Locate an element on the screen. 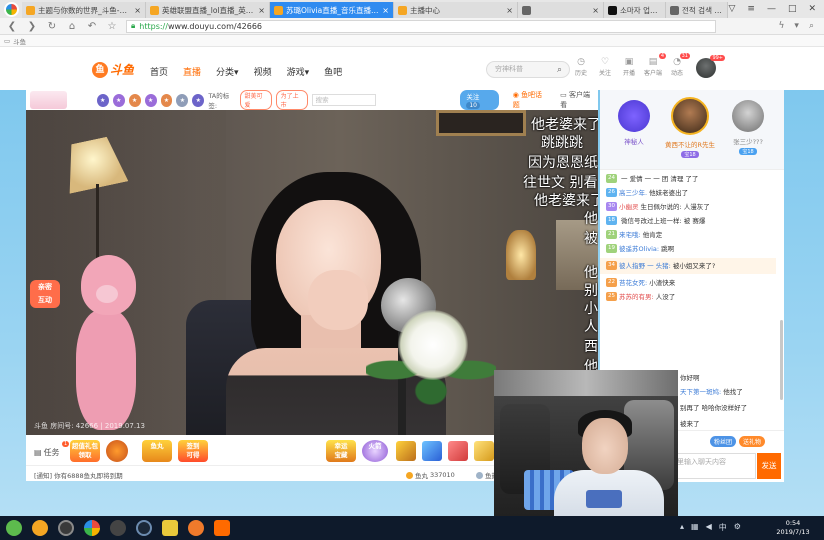 This screenshot has height=540, width=824. notice-text: [通知] 你有6888鱼丸即将到期 is located at coordinates (78, 475).